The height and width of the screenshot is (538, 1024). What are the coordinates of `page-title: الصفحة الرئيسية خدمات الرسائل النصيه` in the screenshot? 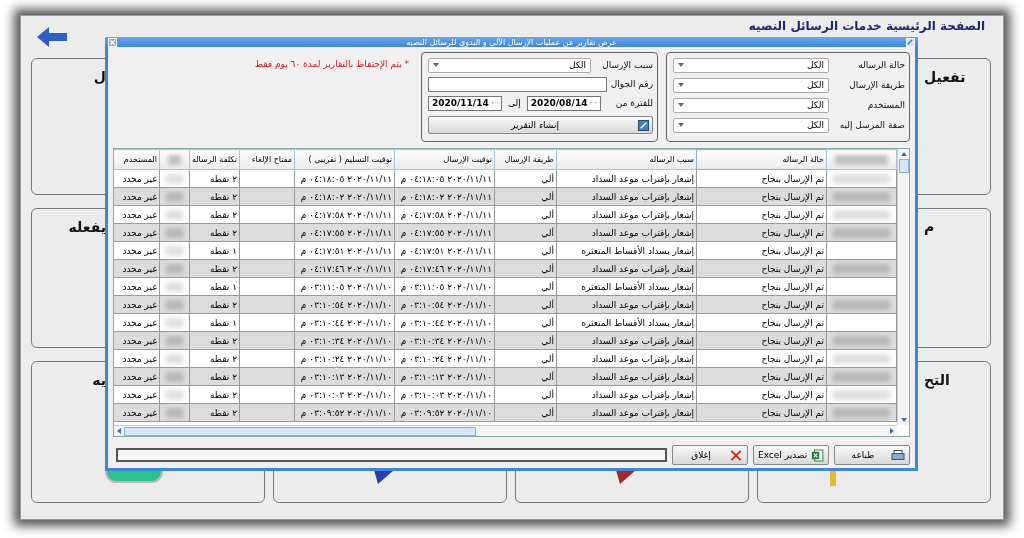 It's located at (866, 26).